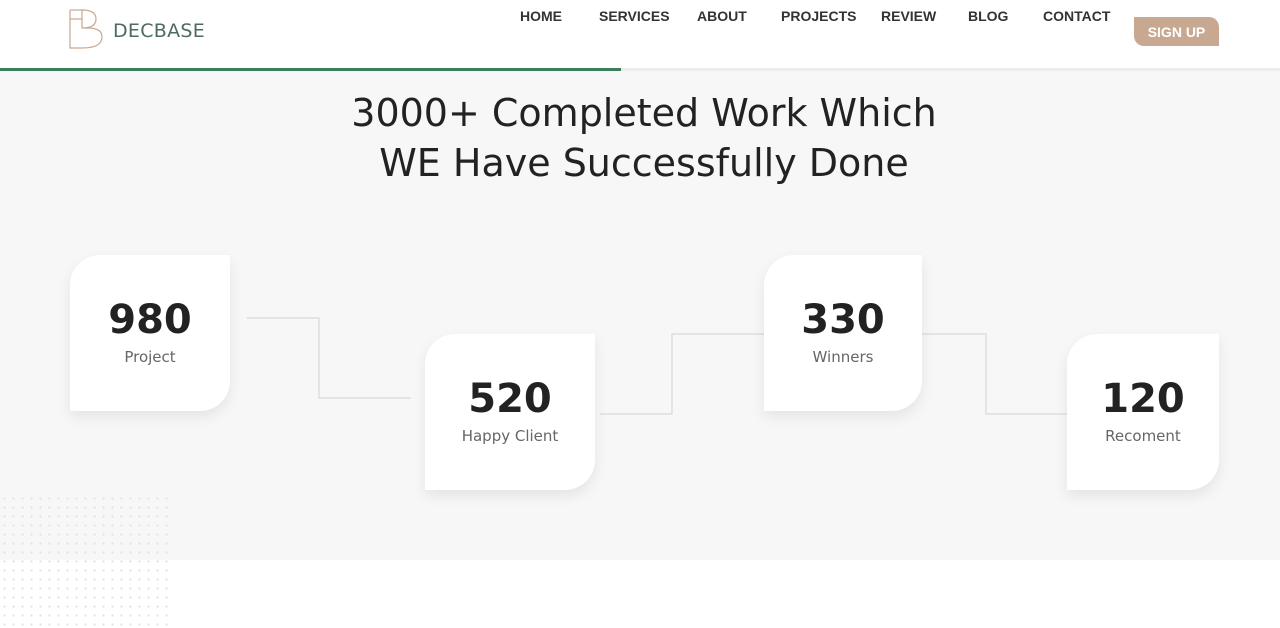 Image resolution: width=1280 pixels, height=628 pixels. What do you see at coordinates (1143, 399) in the screenshot?
I see `stat-value: 120` at bounding box center [1143, 399].